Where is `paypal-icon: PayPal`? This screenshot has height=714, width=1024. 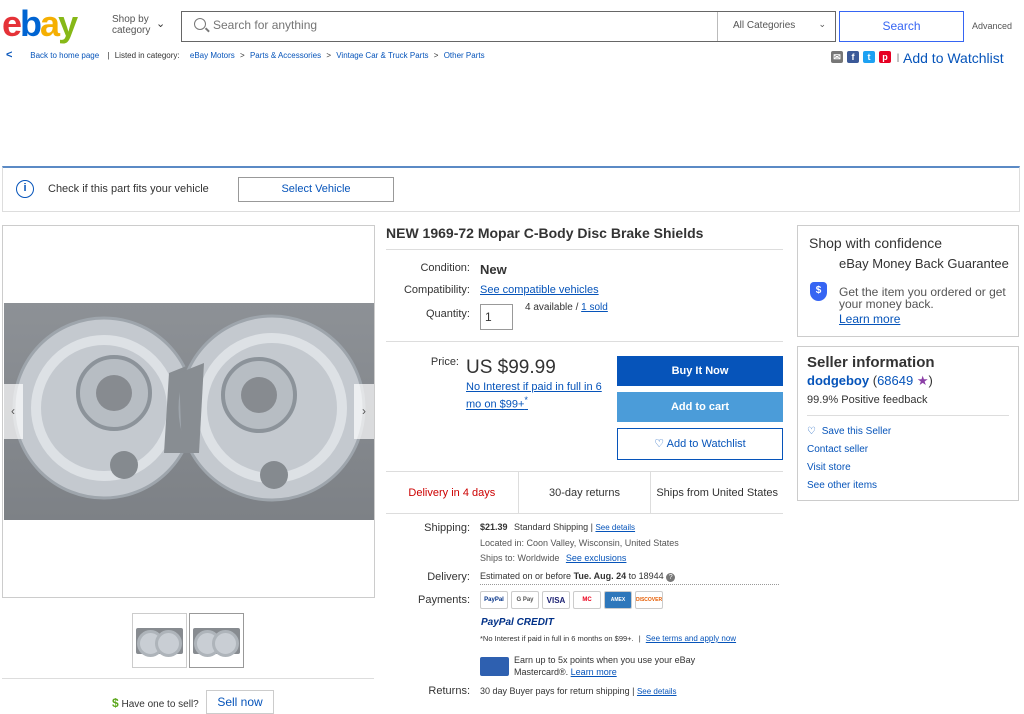 paypal-icon: PayPal is located at coordinates (494, 600).